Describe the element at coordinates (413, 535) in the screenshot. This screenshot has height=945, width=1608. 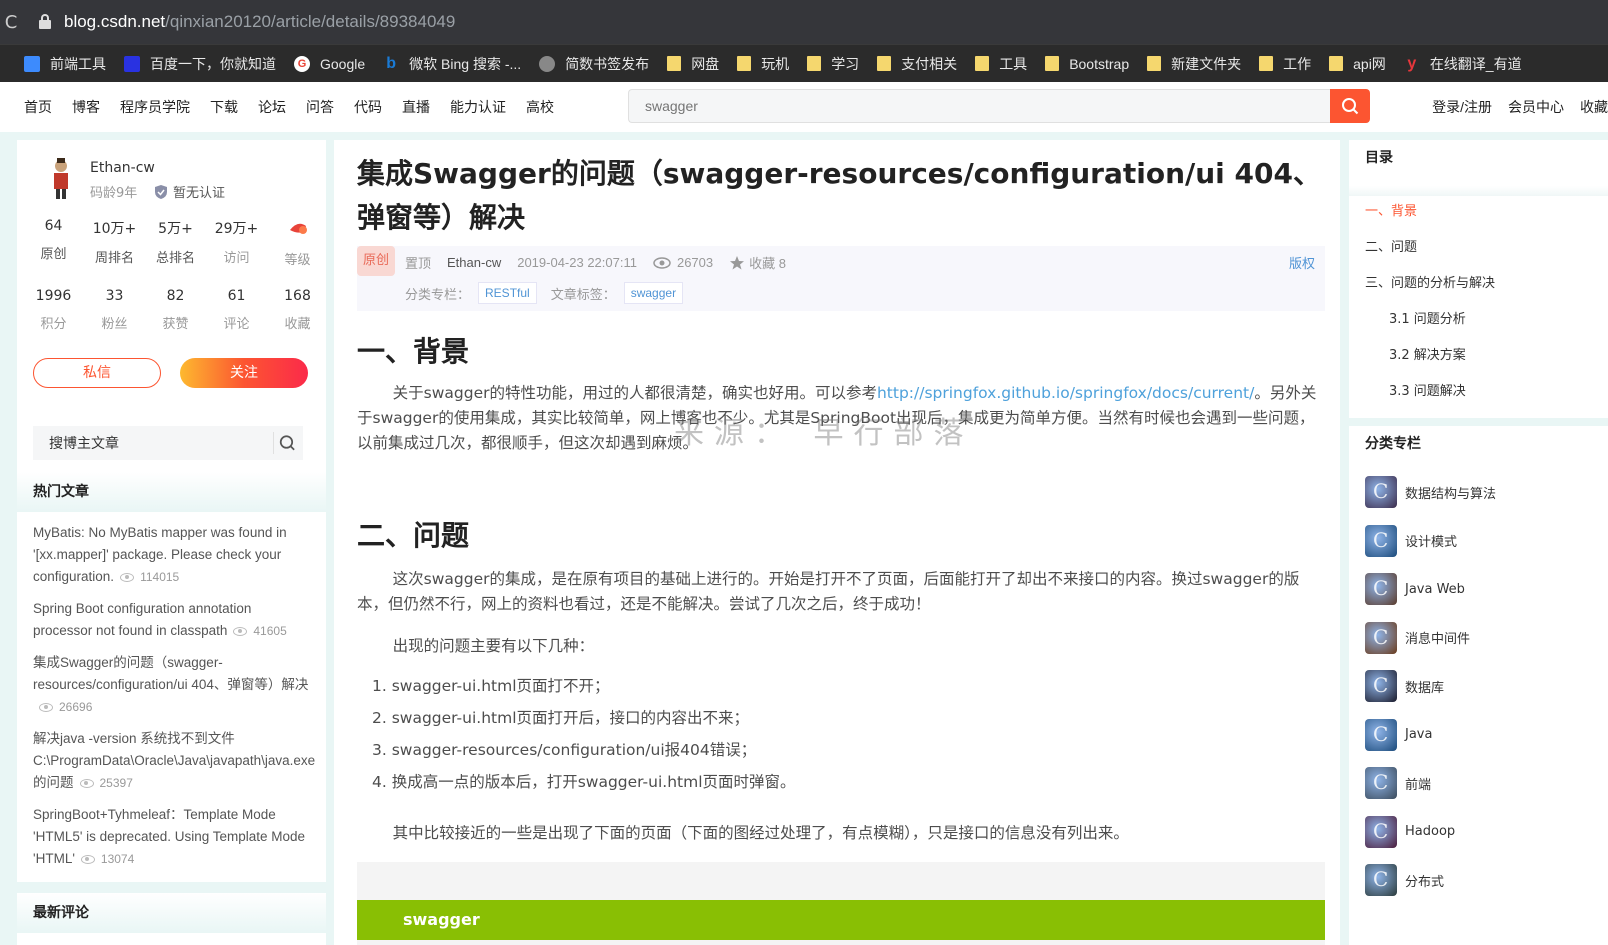
I see `section-heading: 二、问题` at that location.